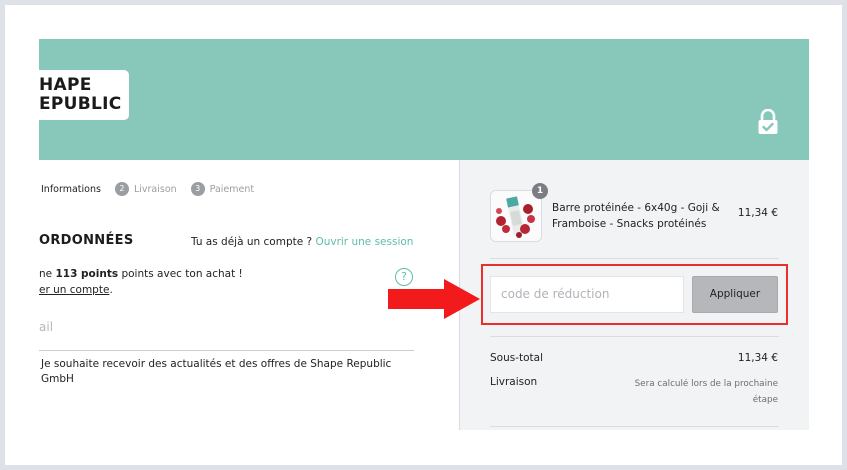 The height and width of the screenshot is (470, 847). I want to click on email-placeholder: ail, so click(46, 327).